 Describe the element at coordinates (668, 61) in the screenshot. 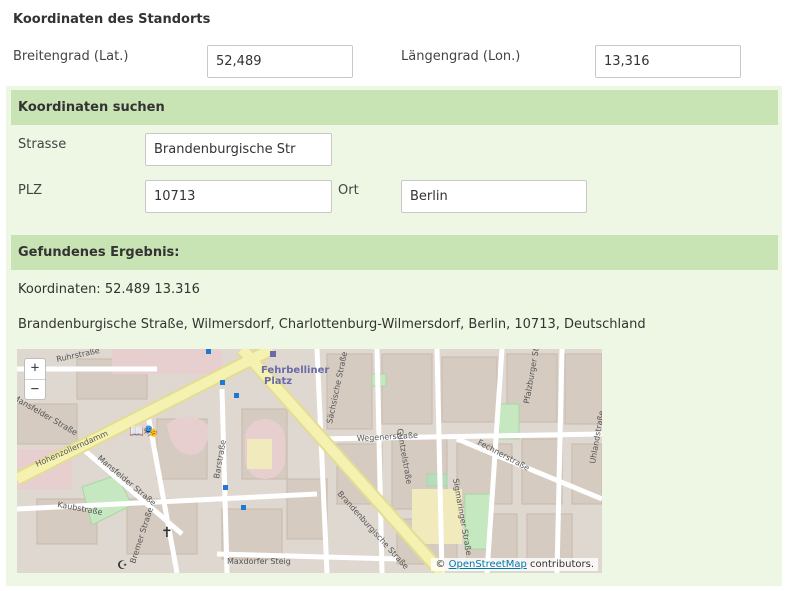

I see `longitude-input` at that location.